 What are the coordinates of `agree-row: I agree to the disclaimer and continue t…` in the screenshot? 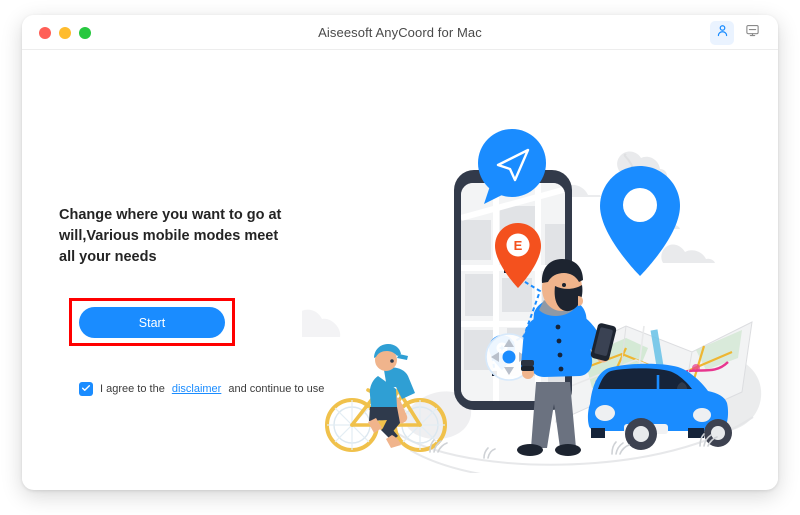 It's located at (201, 389).